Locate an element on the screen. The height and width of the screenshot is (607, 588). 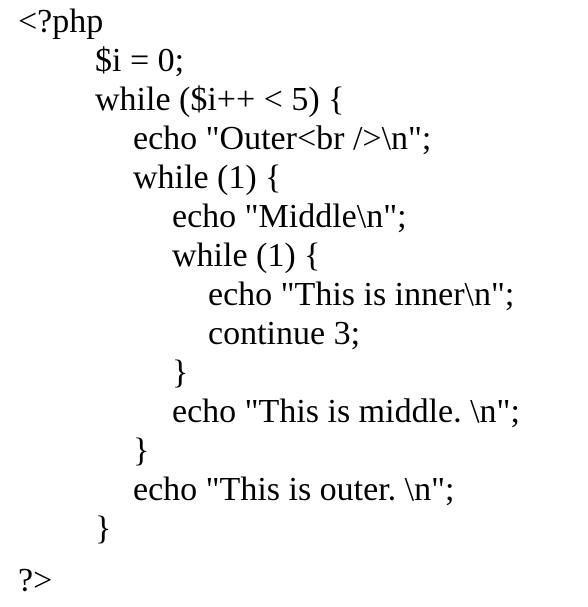
code-line-echo-outer: echo "Outer<br />\n"; is located at coordinates (282, 138).